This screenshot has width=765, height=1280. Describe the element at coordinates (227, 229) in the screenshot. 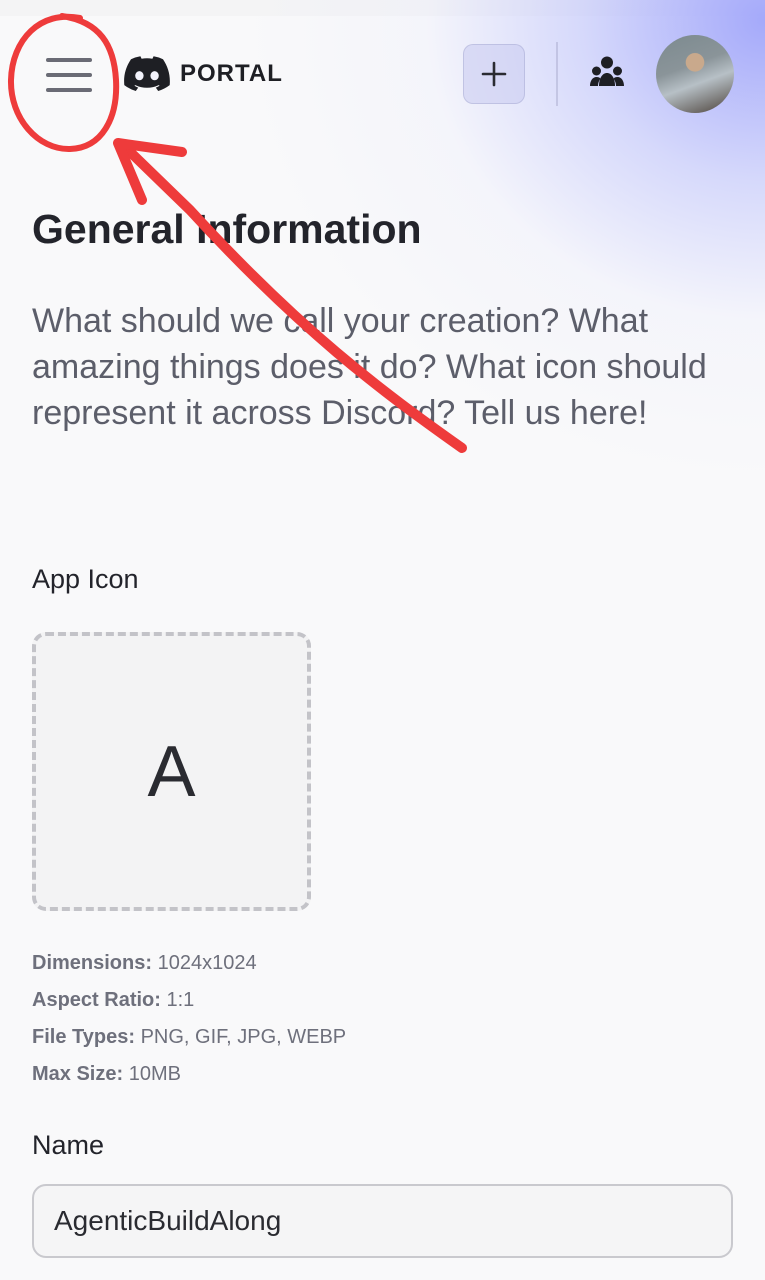

I see `page-title: General Information` at that location.